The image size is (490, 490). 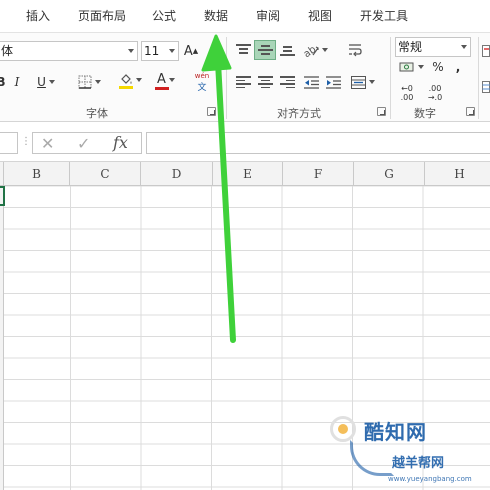 I want to click on italic-button: I, so click(x=17, y=82).